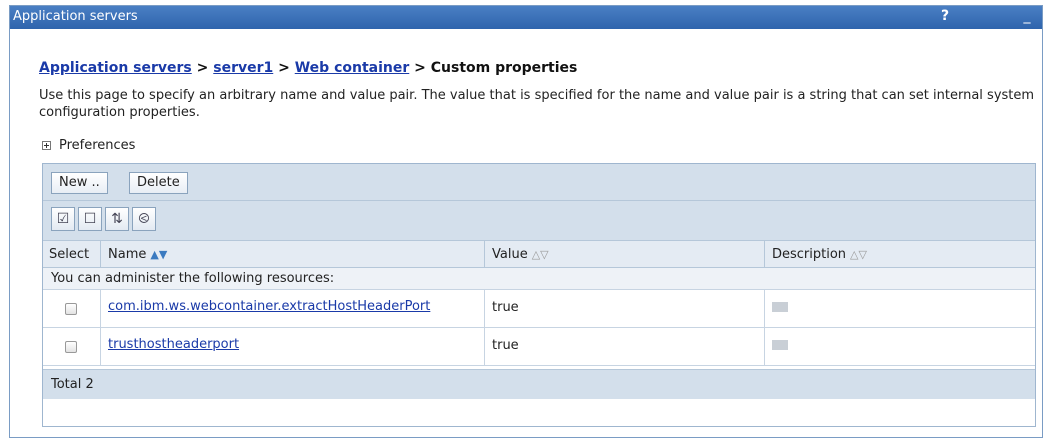  What do you see at coordinates (72, 384) in the screenshot?
I see `total-count: Total 2` at bounding box center [72, 384].